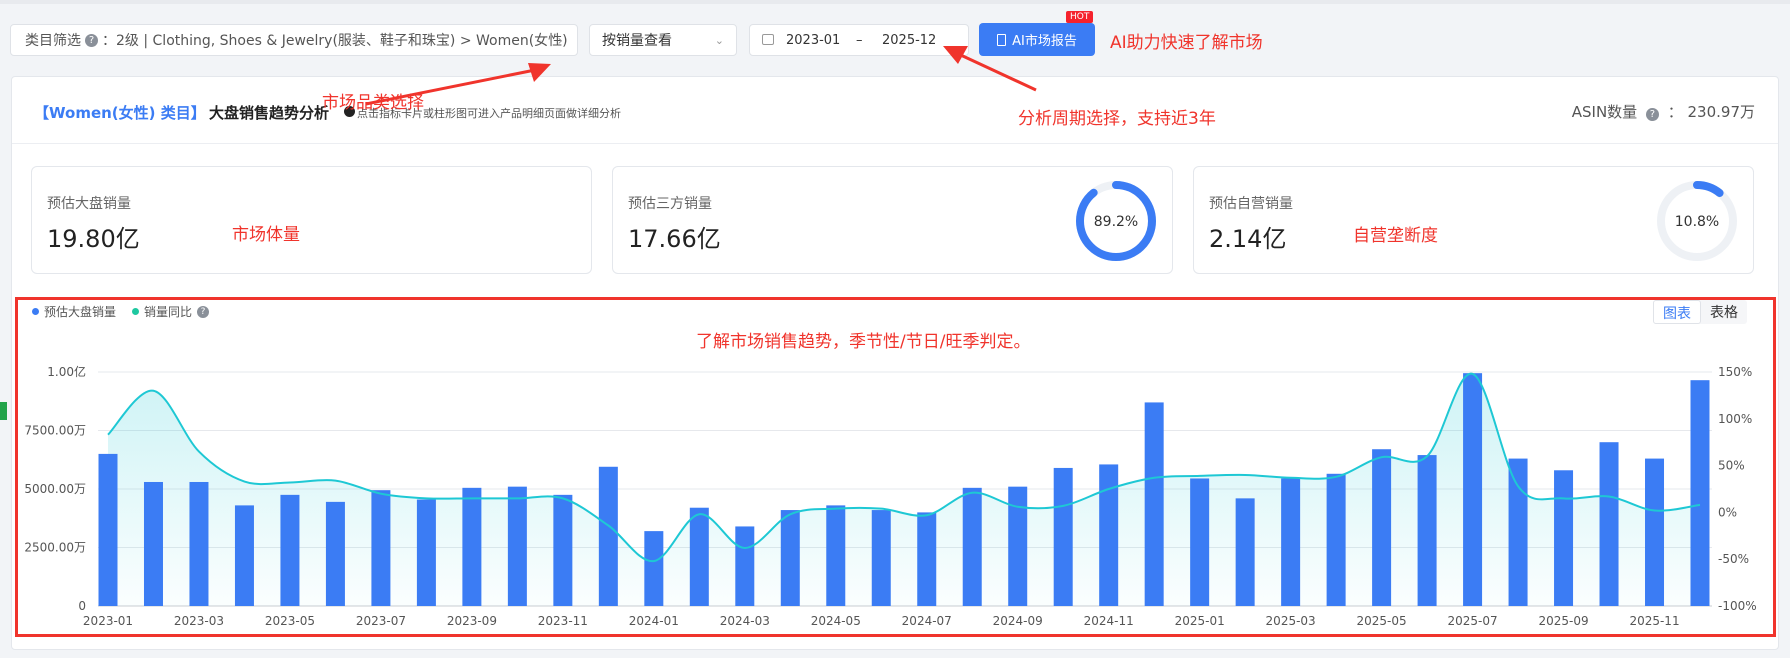 The height and width of the screenshot is (658, 1790). What do you see at coordinates (93, 239) in the screenshot?
I see `card-value: 19.80亿` at bounding box center [93, 239].